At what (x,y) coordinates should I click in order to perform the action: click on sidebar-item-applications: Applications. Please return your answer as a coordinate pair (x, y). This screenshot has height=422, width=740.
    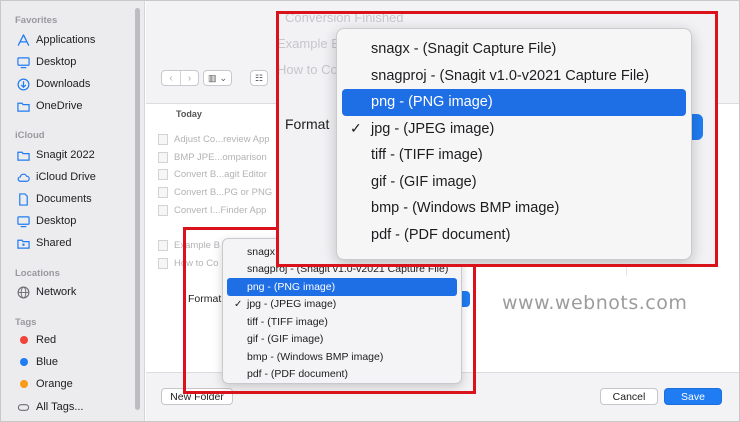
    Looking at the image, I should click on (56, 40).